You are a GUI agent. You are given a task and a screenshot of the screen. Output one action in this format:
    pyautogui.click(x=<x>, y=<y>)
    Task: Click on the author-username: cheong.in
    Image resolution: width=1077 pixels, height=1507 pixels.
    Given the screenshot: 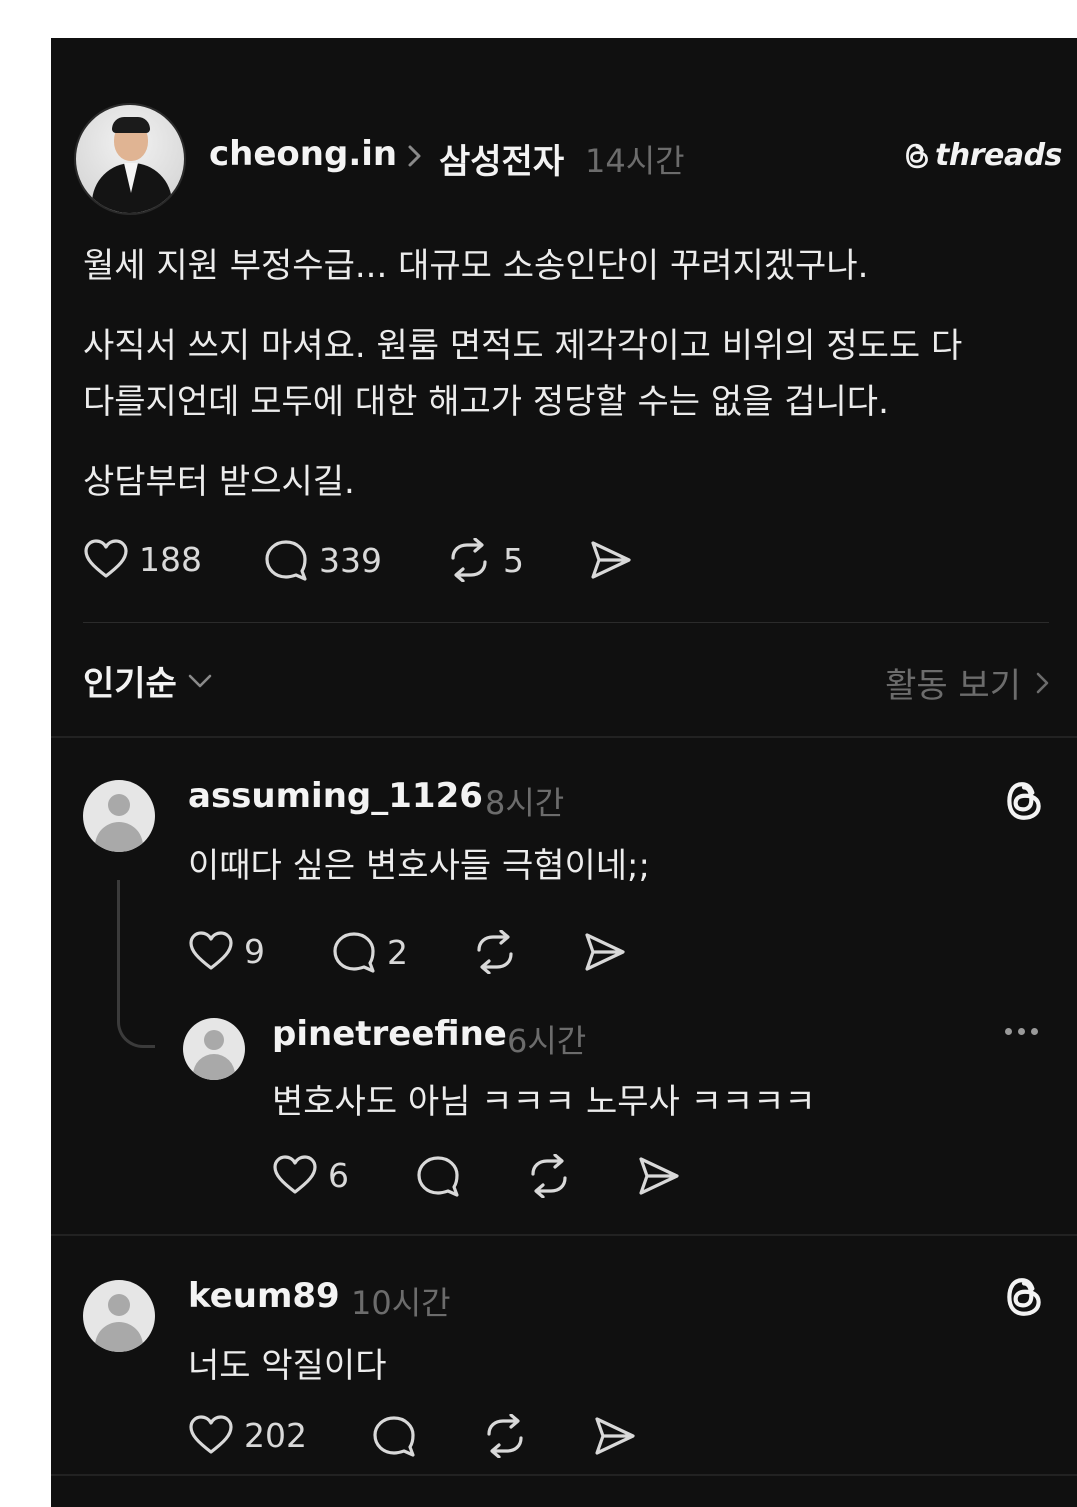 What is the action you would take?
    pyautogui.click(x=303, y=154)
    